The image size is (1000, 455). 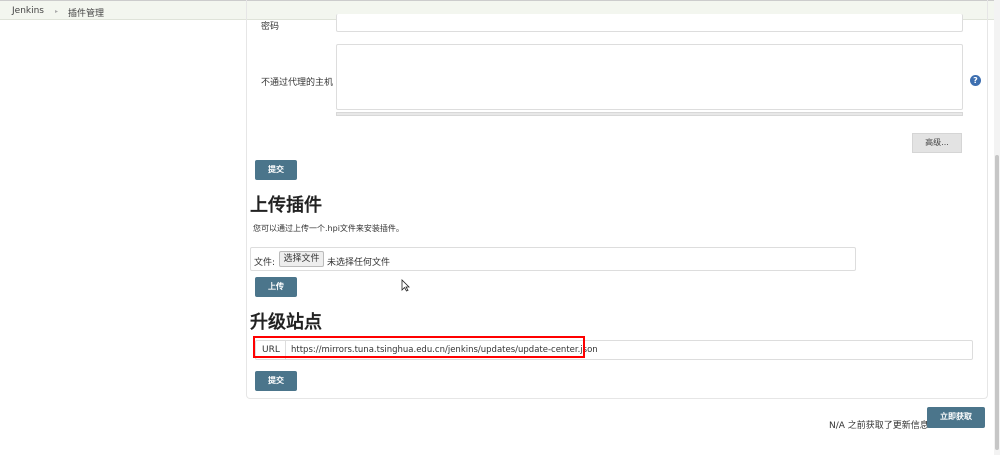 I want to click on breadcrumb-plugin-manager: 插件管理, so click(x=86, y=12).